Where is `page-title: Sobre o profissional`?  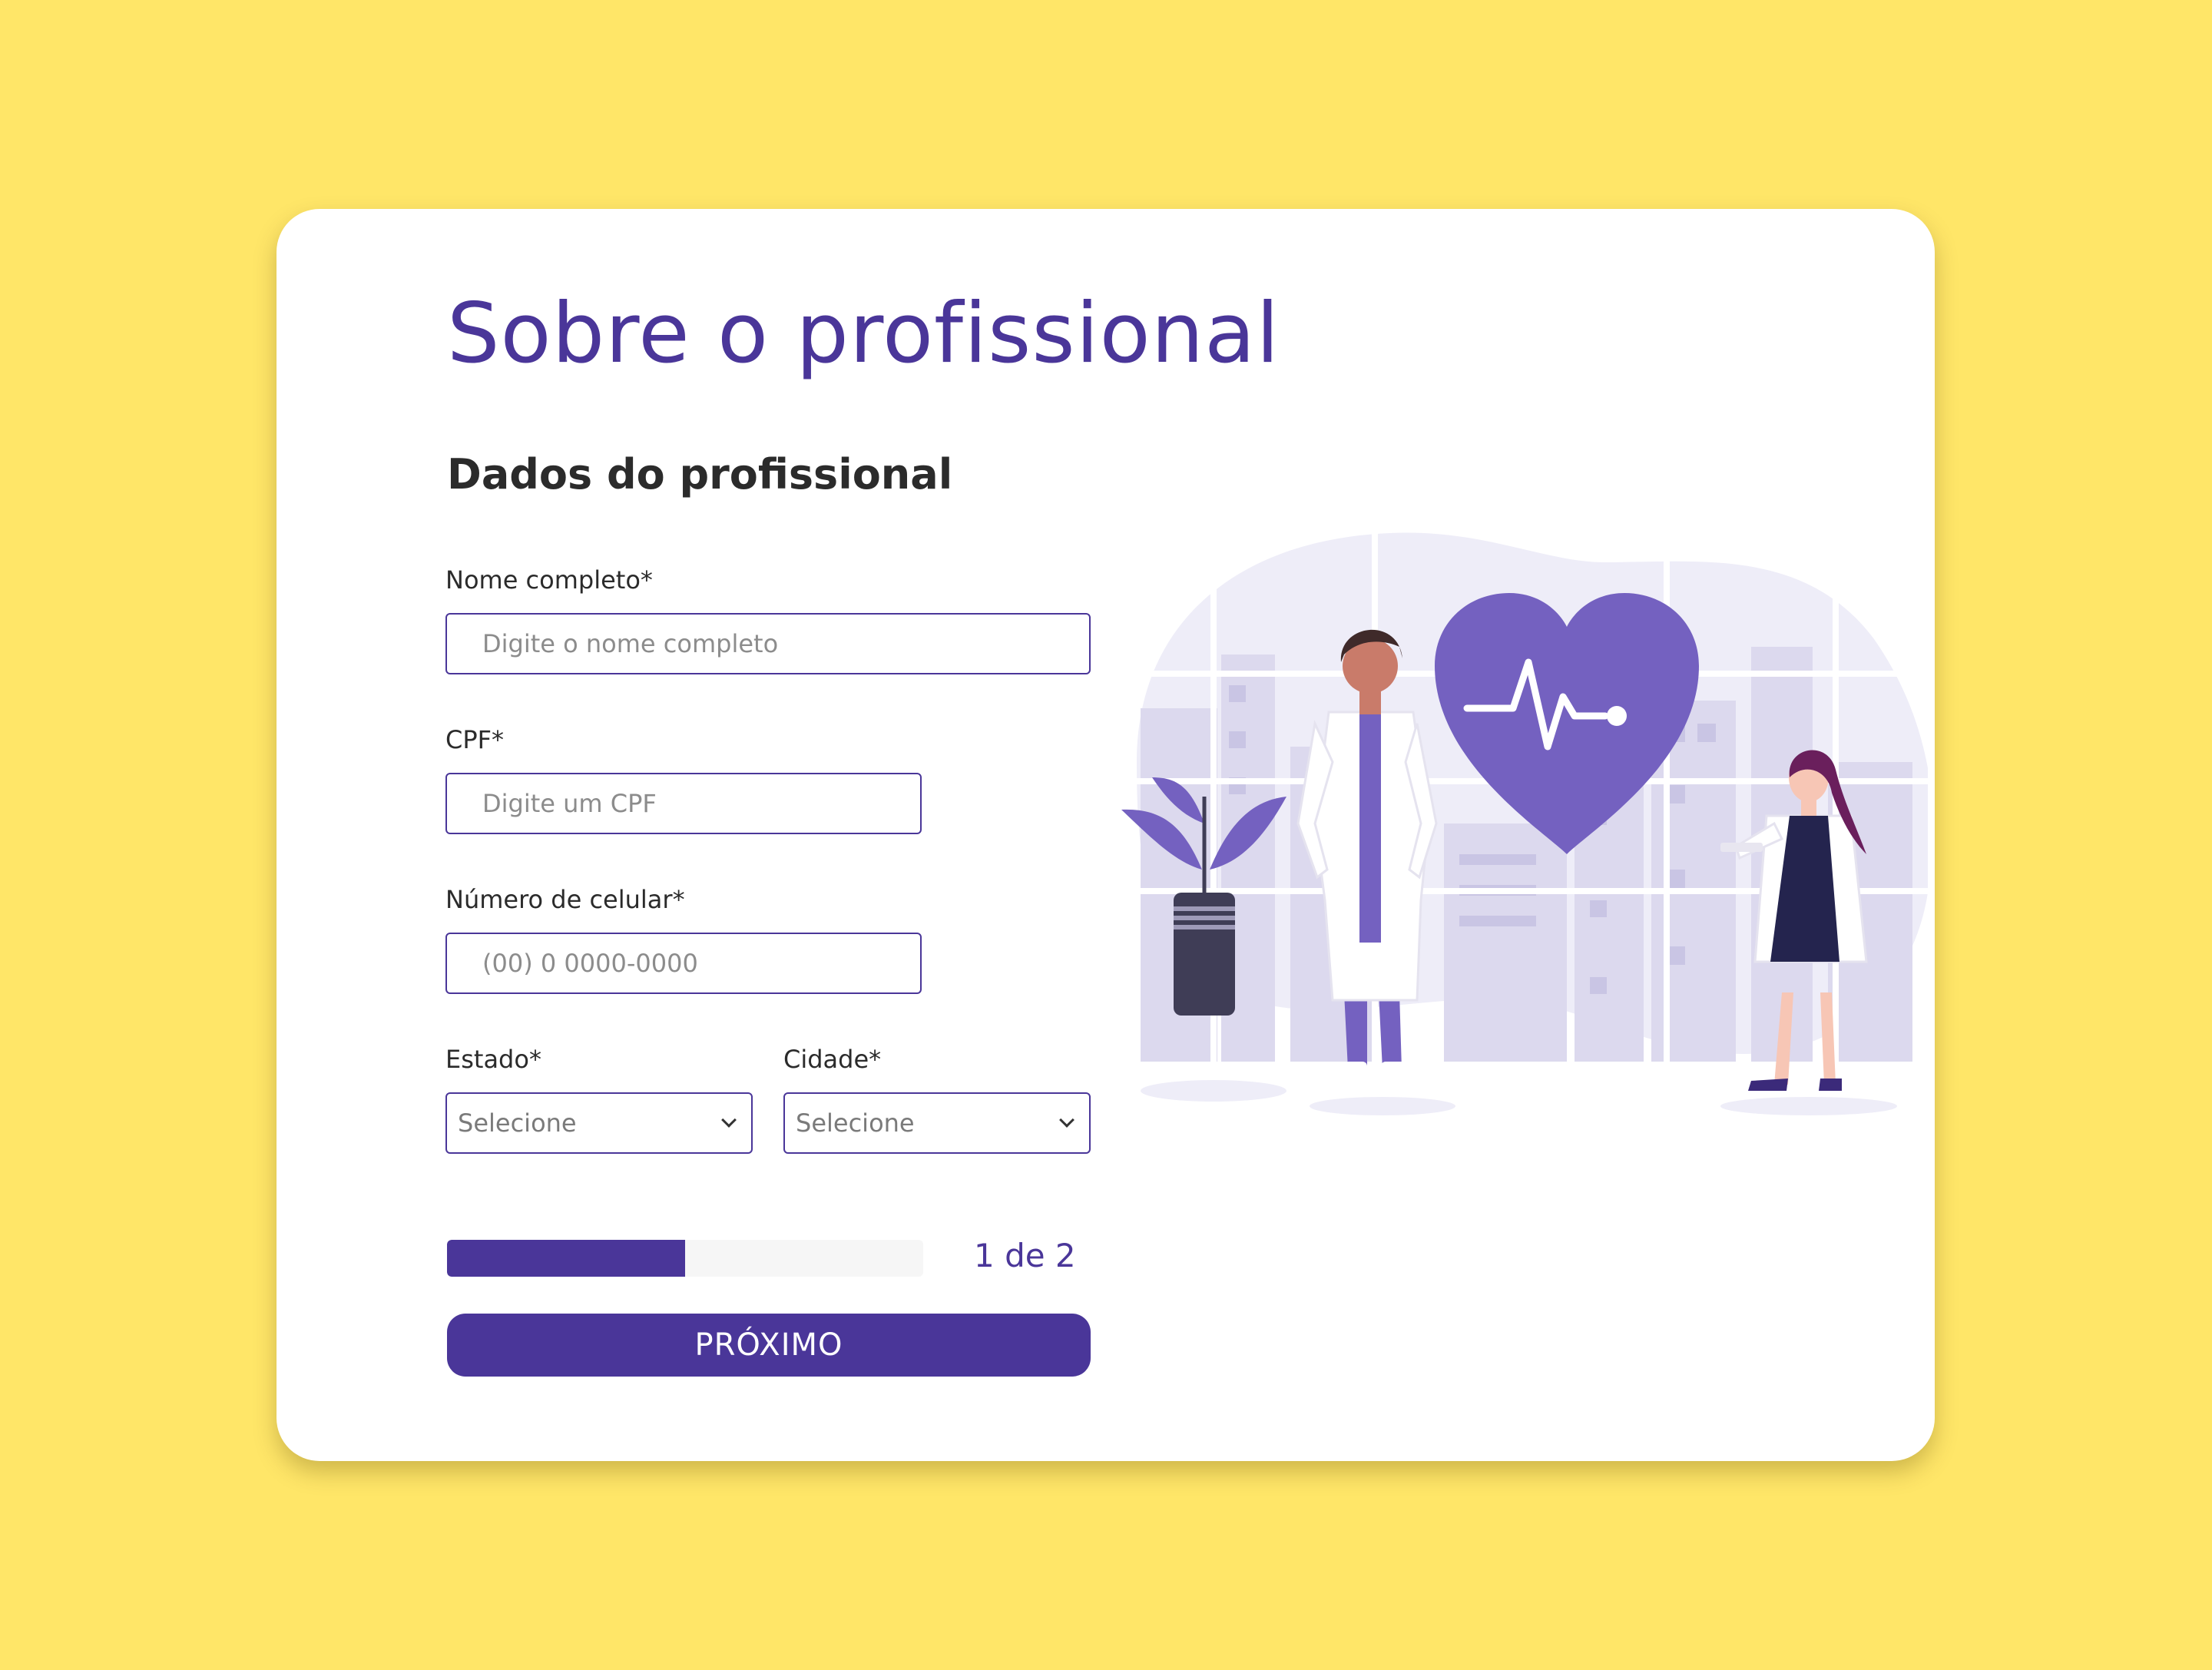
page-title: Sobre o profissional is located at coordinates (863, 334).